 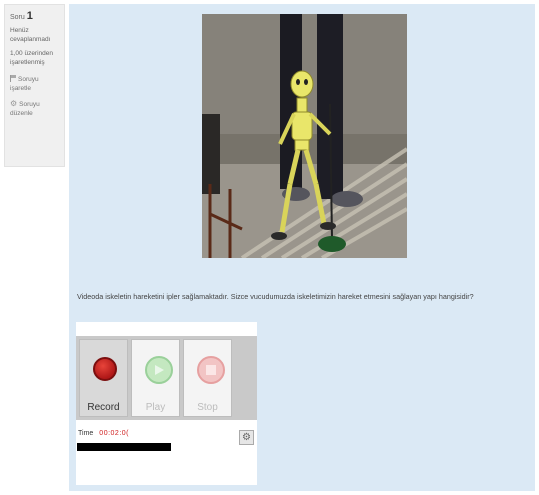 What do you see at coordinates (34, 16) in the screenshot?
I see `question-number: Soru 1` at bounding box center [34, 16].